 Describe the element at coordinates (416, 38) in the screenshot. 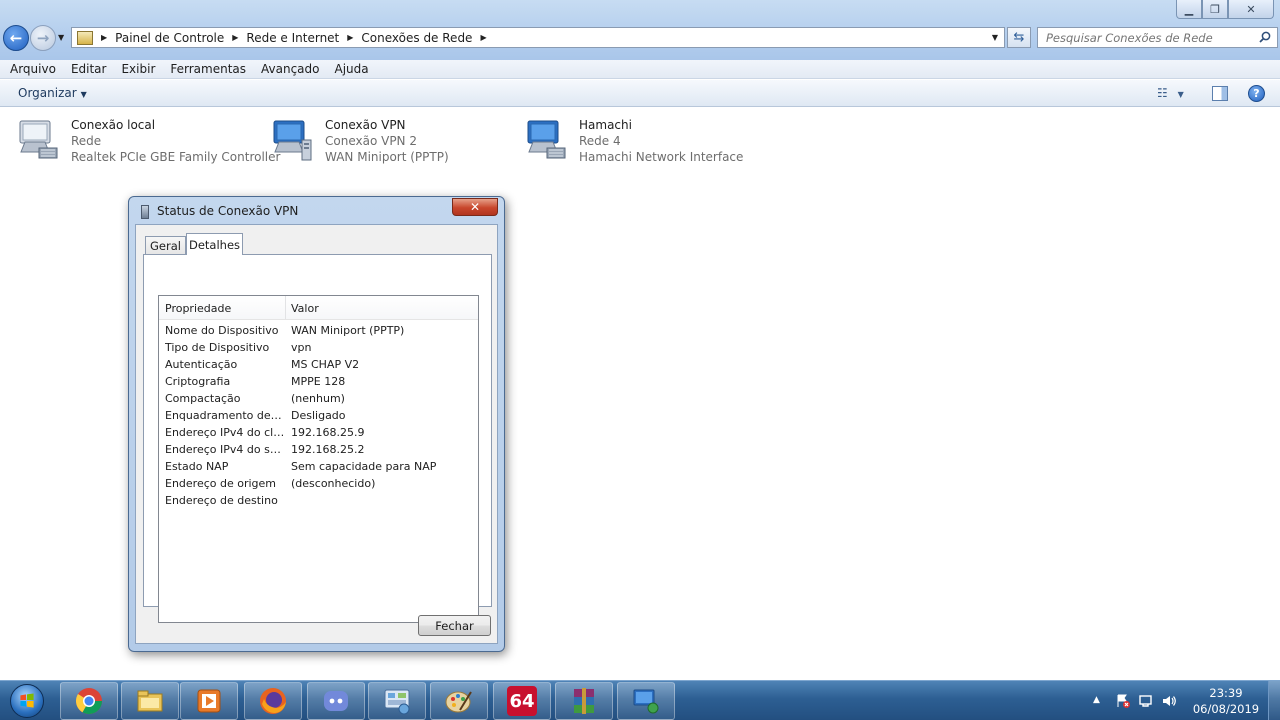

I see `breadcrumb-conexoes-de-rede: Conexões de Rede` at that location.